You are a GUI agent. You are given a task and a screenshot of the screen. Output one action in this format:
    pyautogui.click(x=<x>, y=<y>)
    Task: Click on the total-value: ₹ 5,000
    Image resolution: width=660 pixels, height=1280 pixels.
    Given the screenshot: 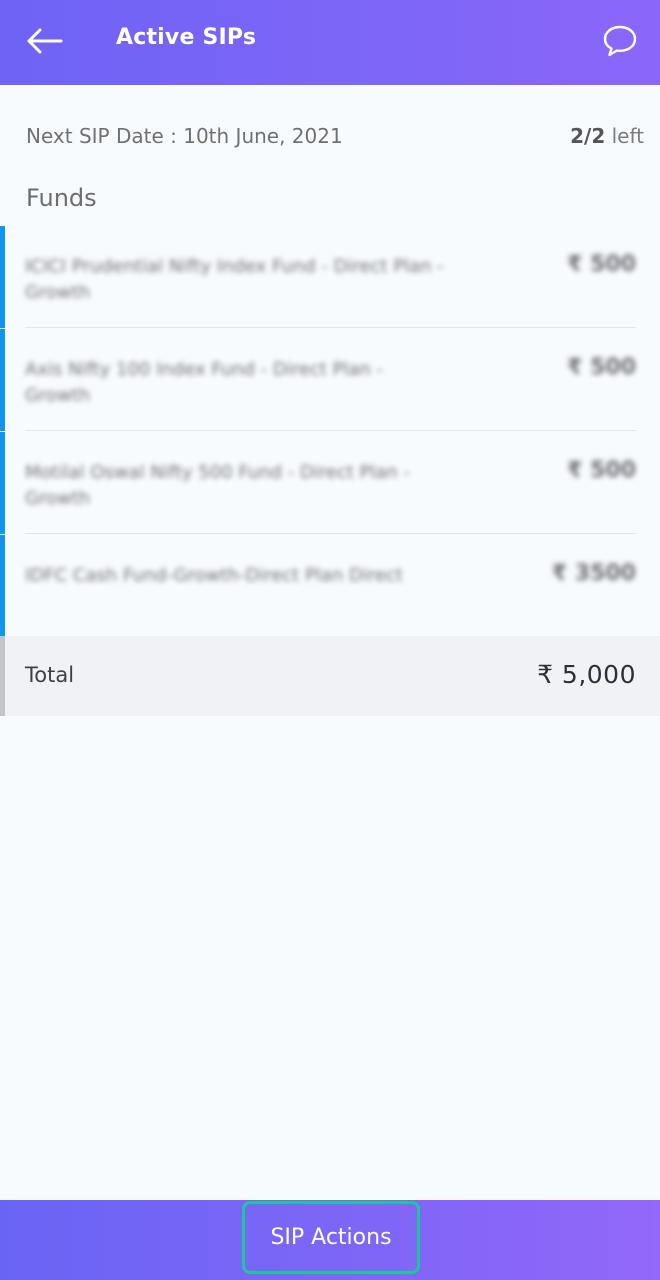 What is the action you would take?
    pyautogui.click(x=586, y=674)
    